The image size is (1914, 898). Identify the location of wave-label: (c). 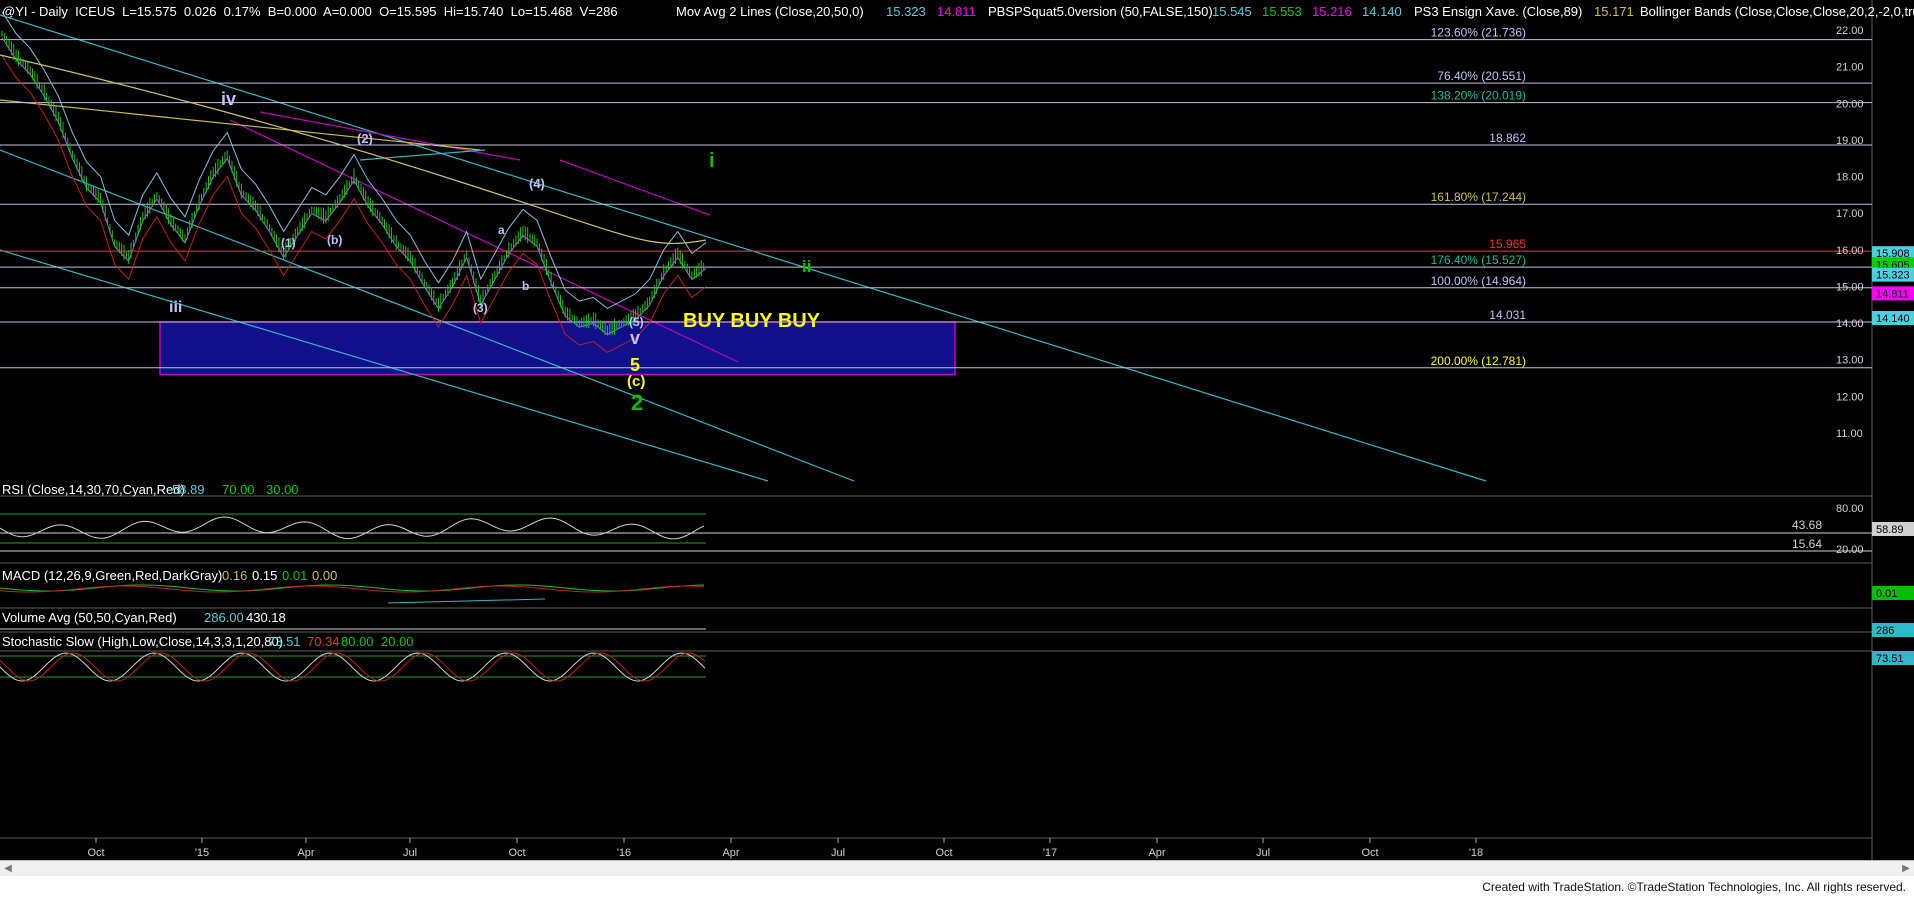
(636, 381).